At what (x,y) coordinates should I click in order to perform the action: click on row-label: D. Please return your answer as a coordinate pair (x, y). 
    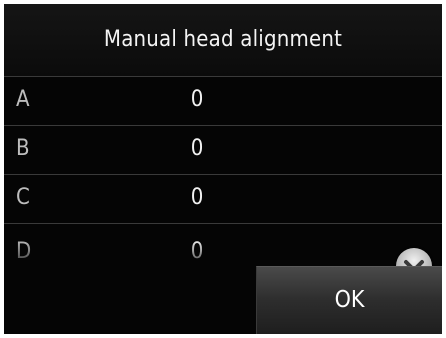
    Looking at the image, I should click on (24, 251).